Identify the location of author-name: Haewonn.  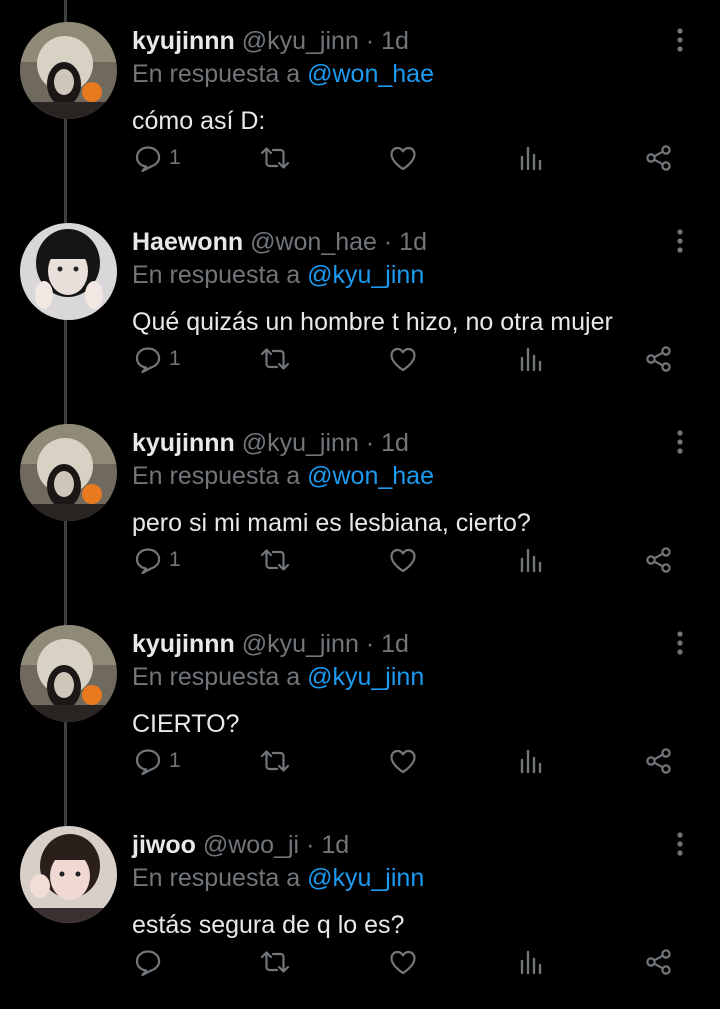
(187, 242).